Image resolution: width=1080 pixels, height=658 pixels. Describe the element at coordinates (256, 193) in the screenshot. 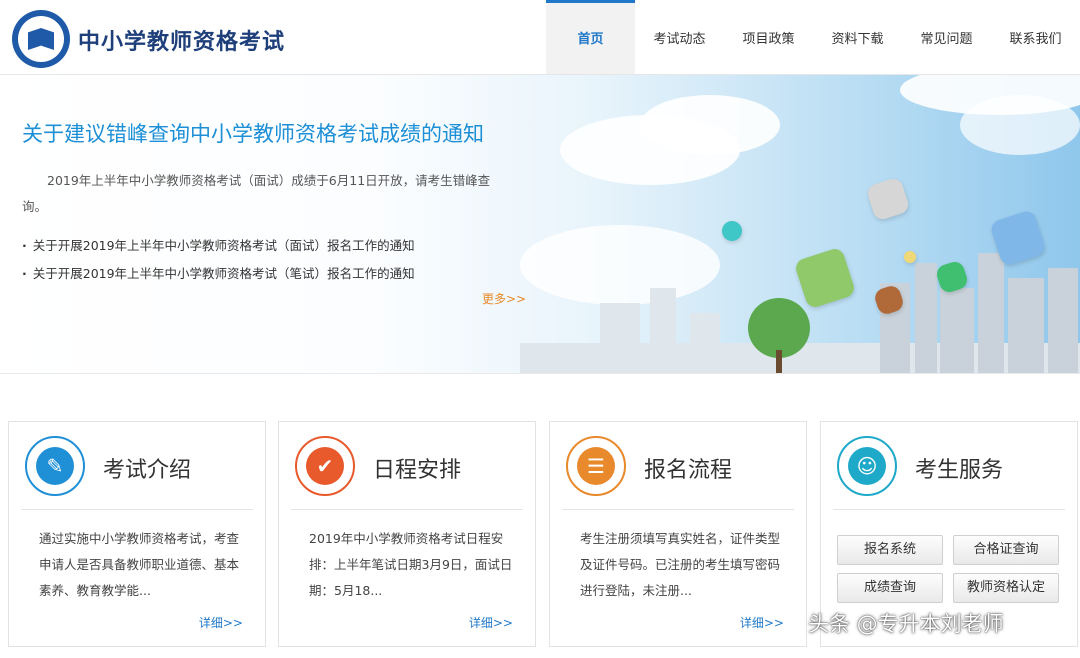

I see `headline-summary: 2019年上半年中小学教师资格考试（面试）成绩于6月11日开放，请考生错峰查询。` at that location.